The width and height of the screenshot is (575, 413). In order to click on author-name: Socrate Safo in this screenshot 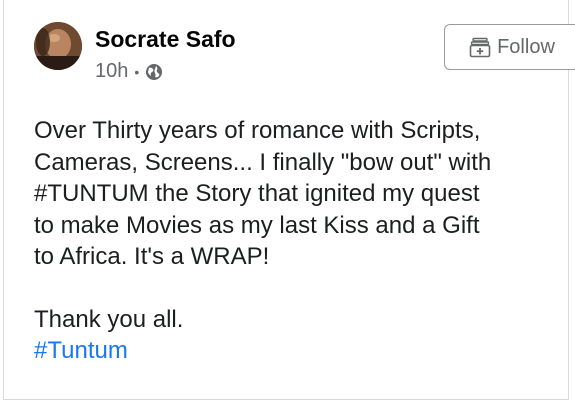, I will do `click(165, 39)`.